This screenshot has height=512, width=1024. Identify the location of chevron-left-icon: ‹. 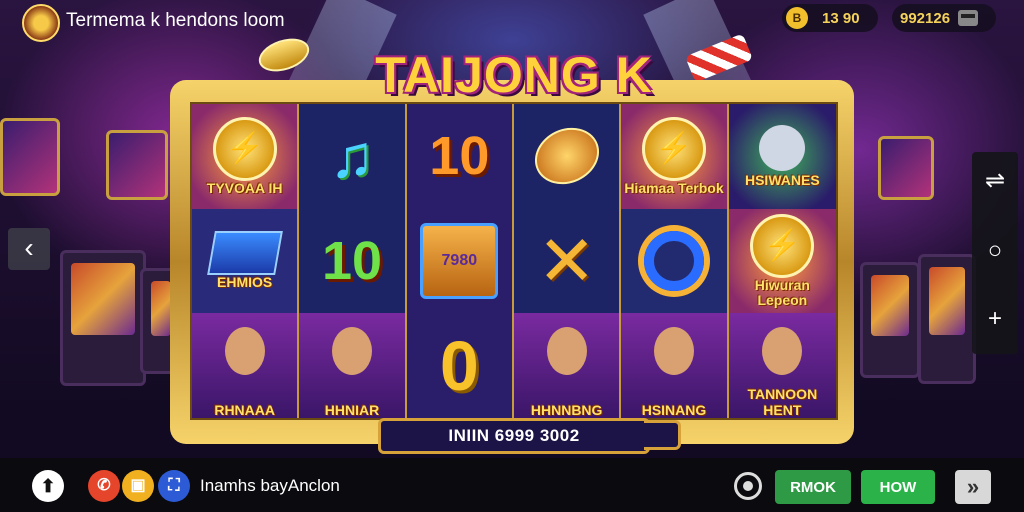
(29, 247).